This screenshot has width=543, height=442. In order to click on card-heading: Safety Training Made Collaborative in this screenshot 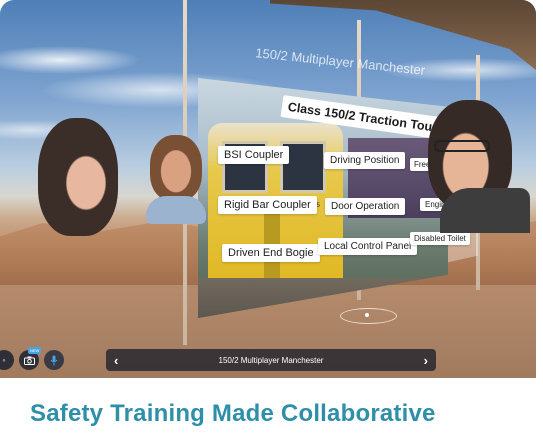, I will do `click(233, 414)`.